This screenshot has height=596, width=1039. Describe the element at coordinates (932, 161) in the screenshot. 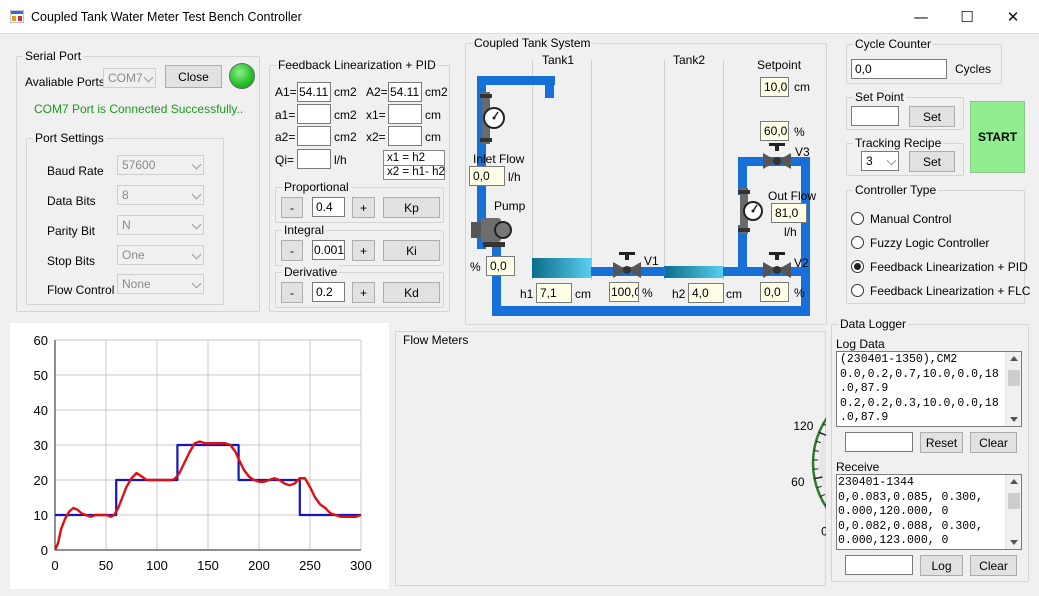

I see `recipe-set-button: Set` at that location.